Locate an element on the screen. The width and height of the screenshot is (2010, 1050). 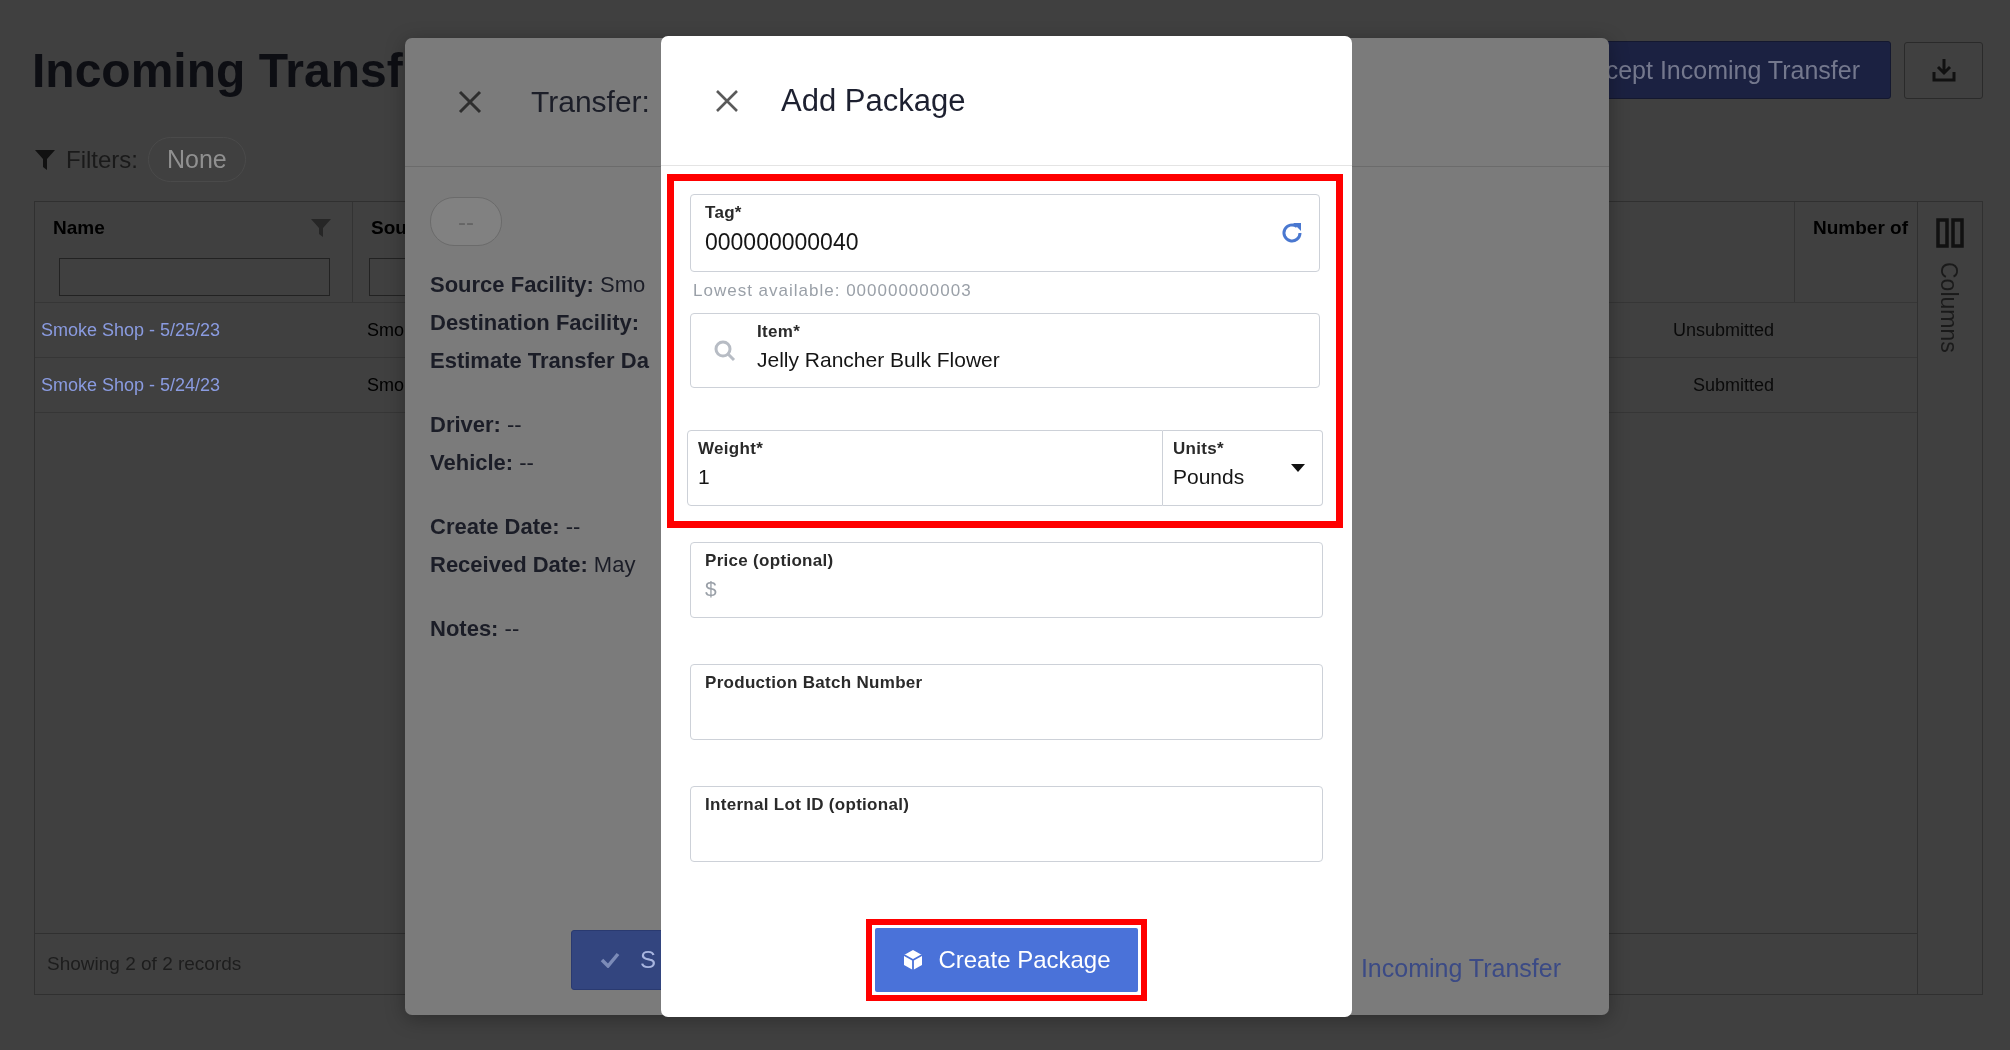
field-value: 1 is located at coordinates (704, 477).